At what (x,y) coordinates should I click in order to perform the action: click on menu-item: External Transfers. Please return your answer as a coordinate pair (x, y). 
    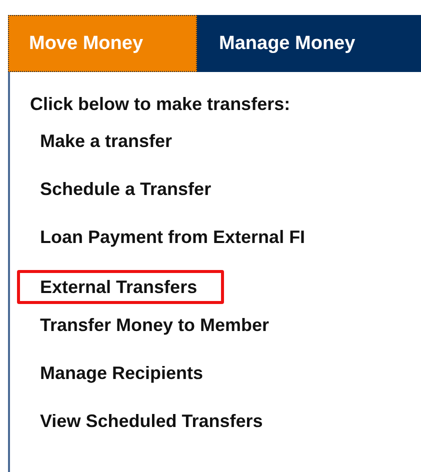
    Looking at the image, I should click on (120, 287).